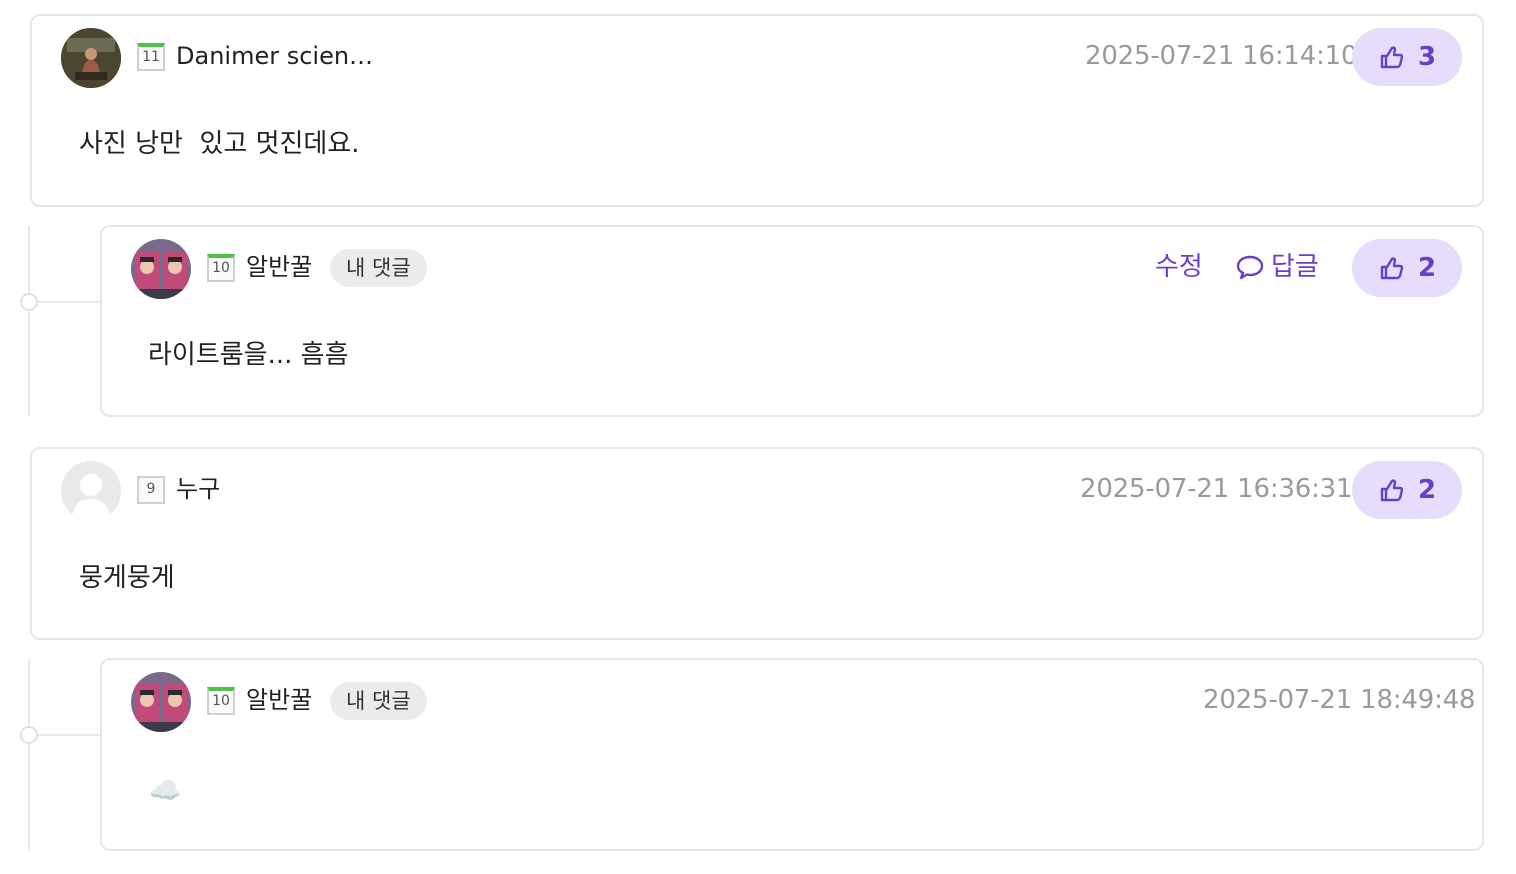 This screenshot has width=1516, height=874. I want to click on comment-body: 라이트룸을... 흠흠, so click(248, 355).